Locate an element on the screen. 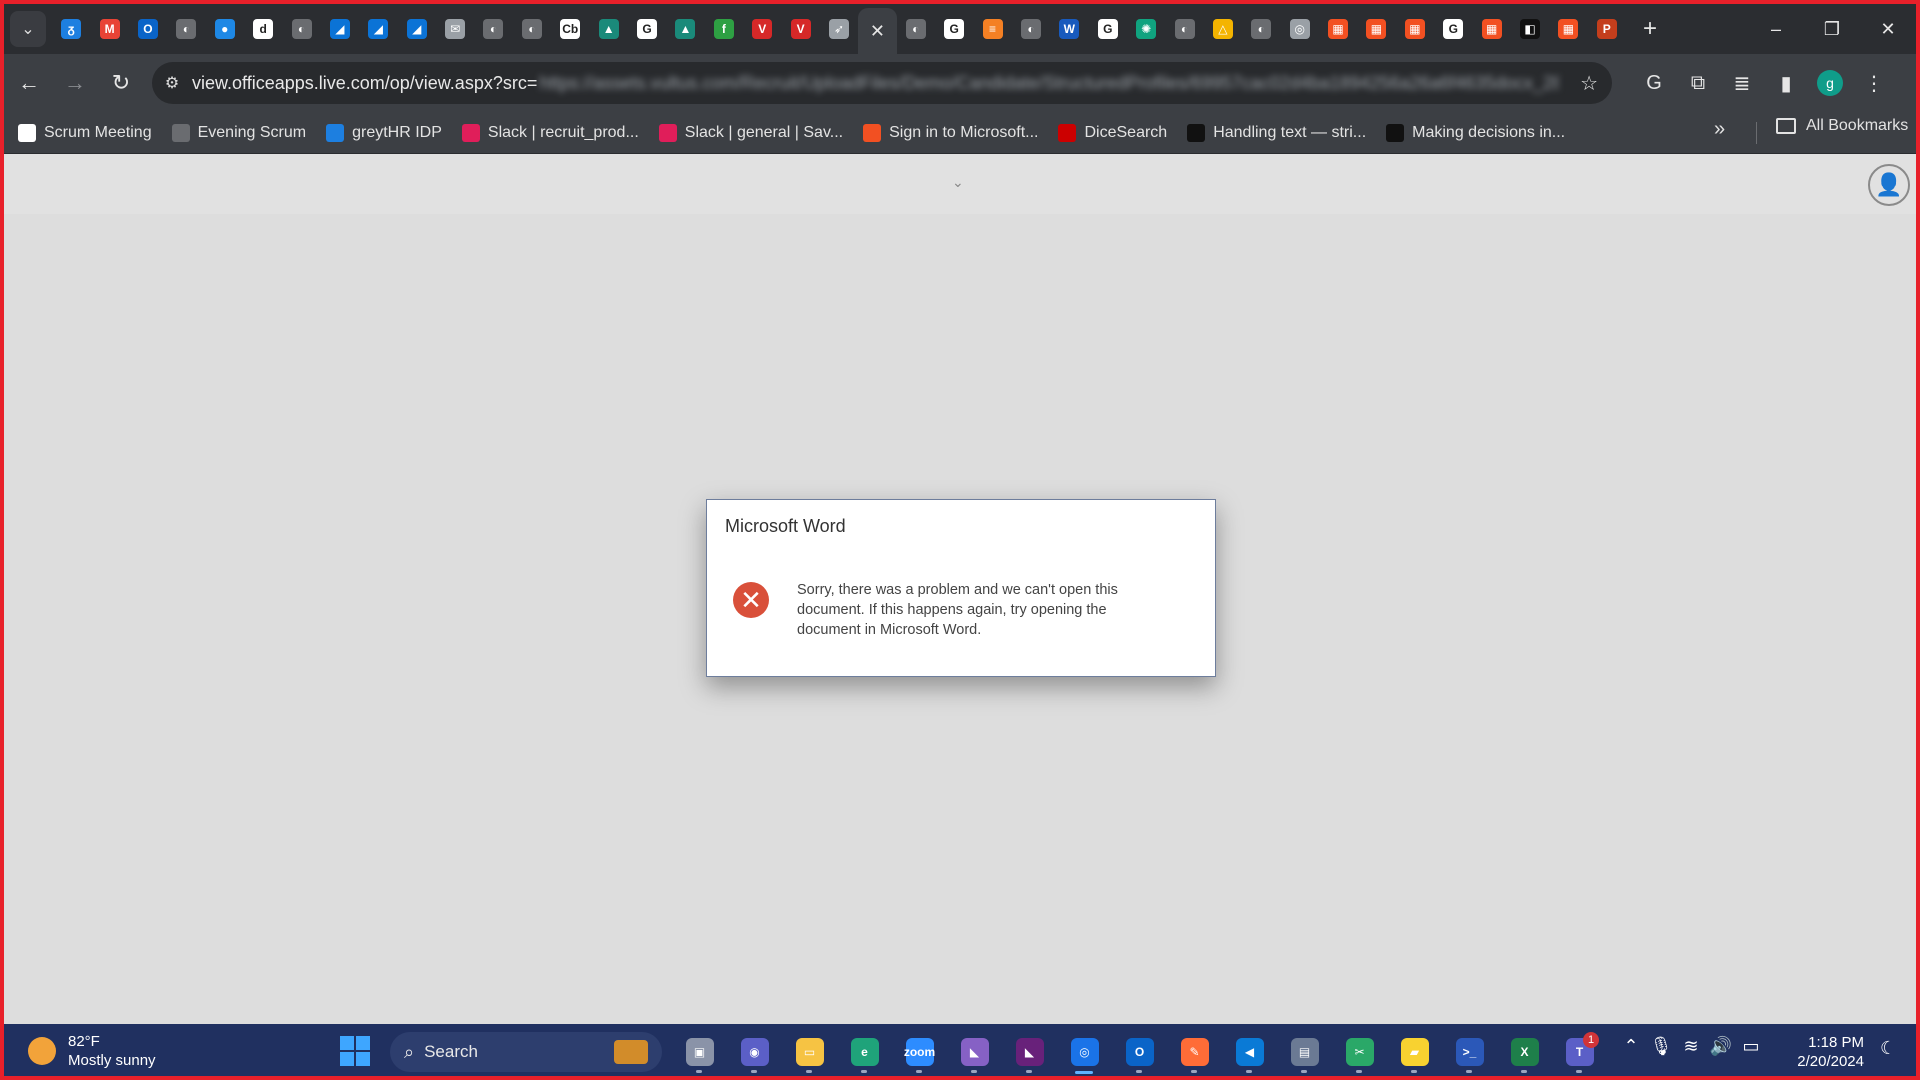 The height and width of the screenshot is (1080, 1920). tab: ◧ is located at coordinates (1530, 29).